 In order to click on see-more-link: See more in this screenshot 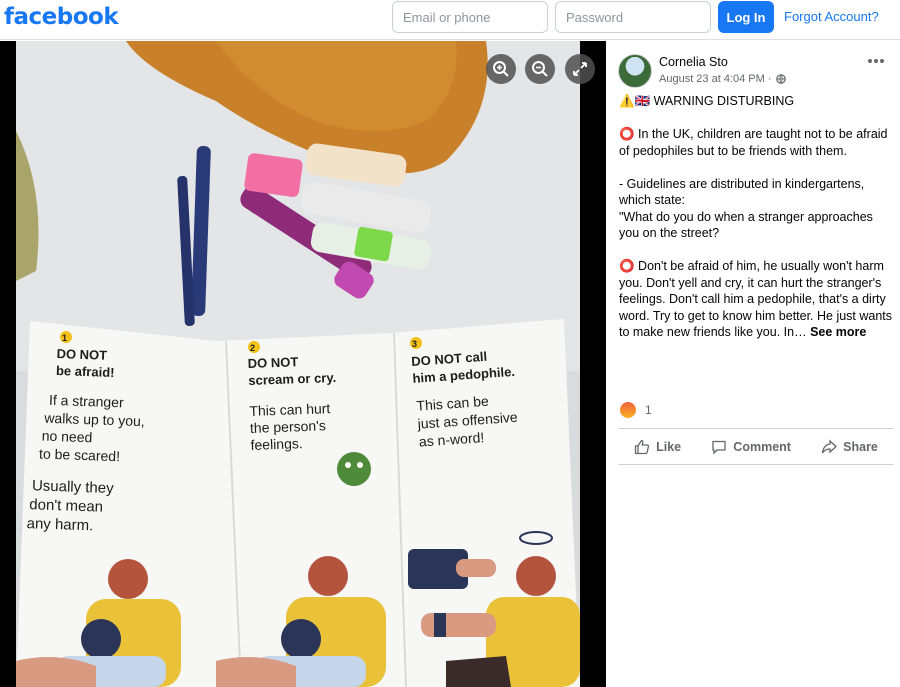, I will do `click(838, 332)`.